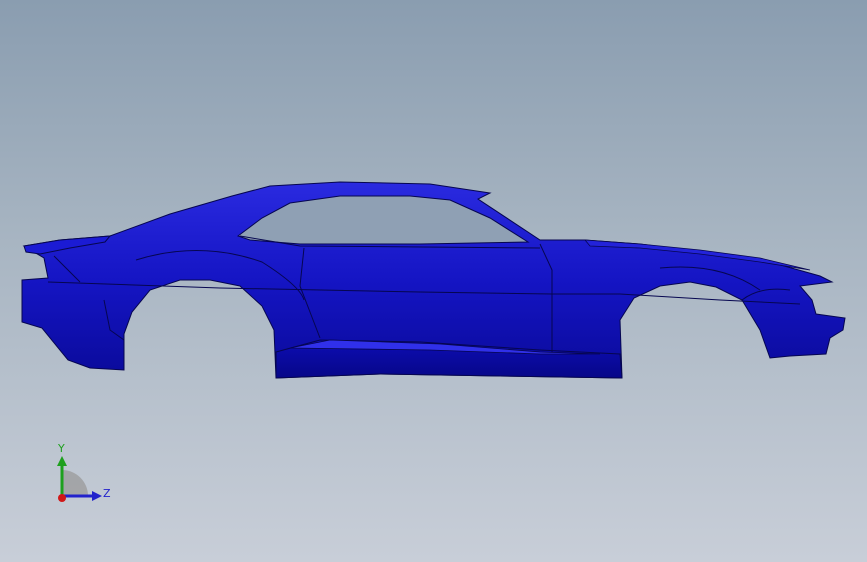  What do you see at coordinates (107, 493) in the screenshot?
I see `z-axis-label: Z` at bounding box center [107, 493].